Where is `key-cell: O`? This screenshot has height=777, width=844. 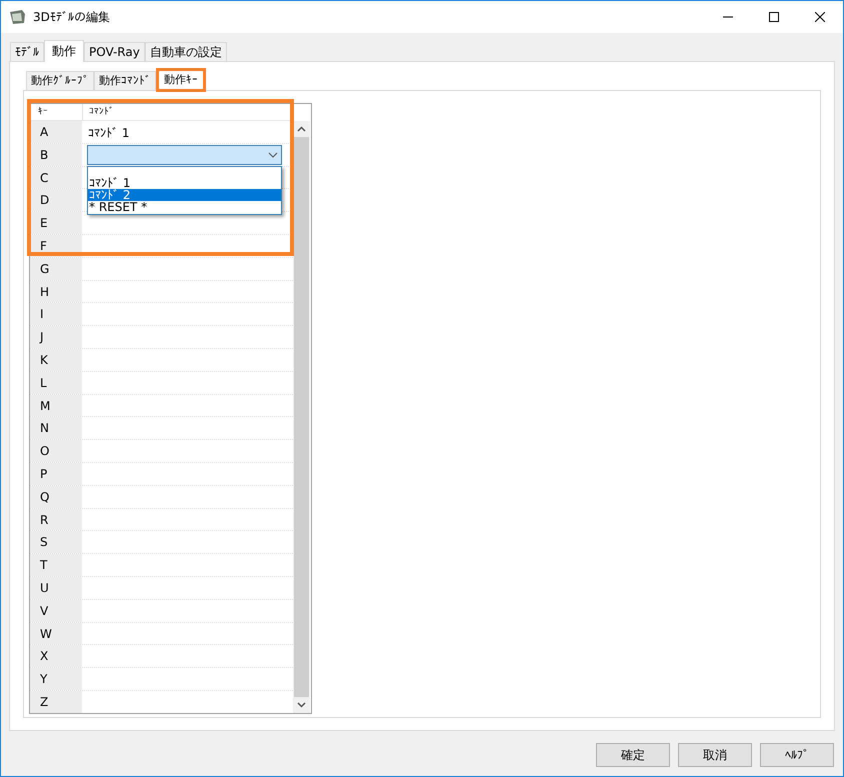
key-cell: O is located at coordinates (56, 451).